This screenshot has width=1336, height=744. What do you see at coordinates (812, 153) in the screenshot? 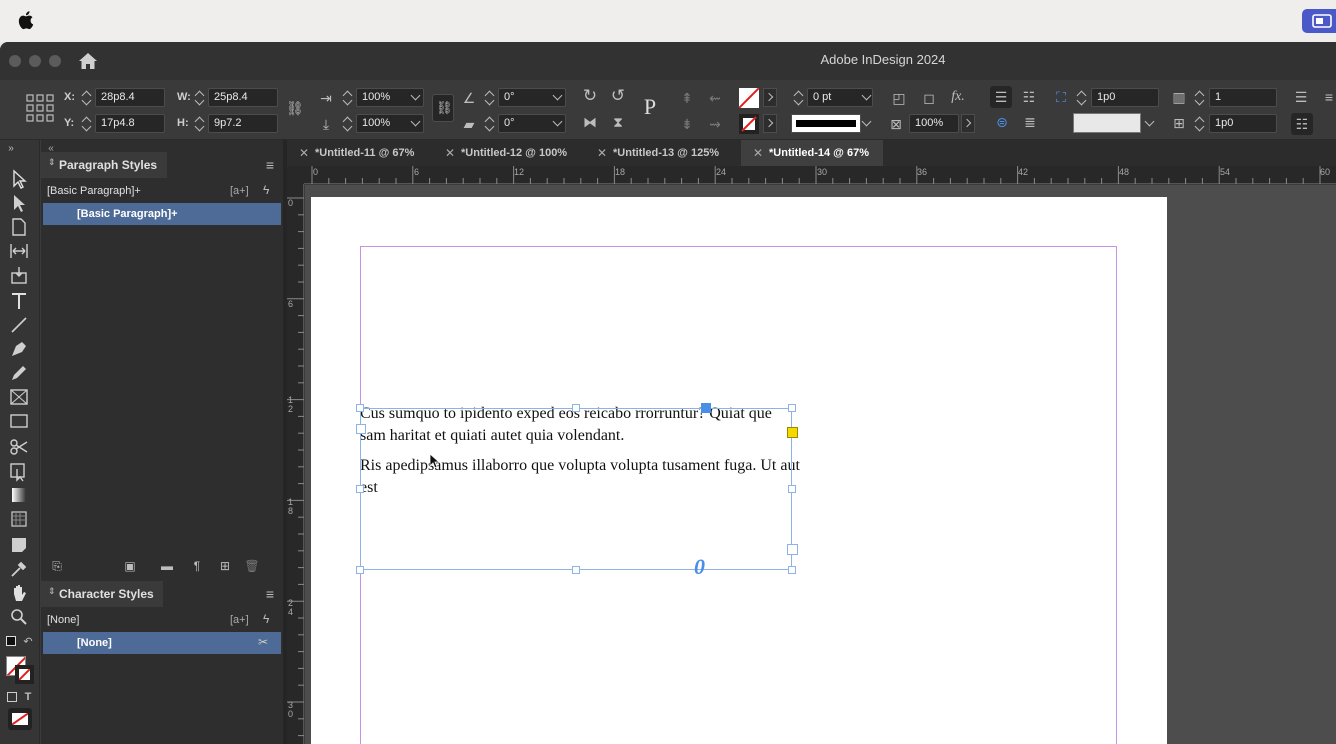
I see `tab-untitled-14: ✕ *Untitled-14 @ 67%` at bounding box center [812, 153].